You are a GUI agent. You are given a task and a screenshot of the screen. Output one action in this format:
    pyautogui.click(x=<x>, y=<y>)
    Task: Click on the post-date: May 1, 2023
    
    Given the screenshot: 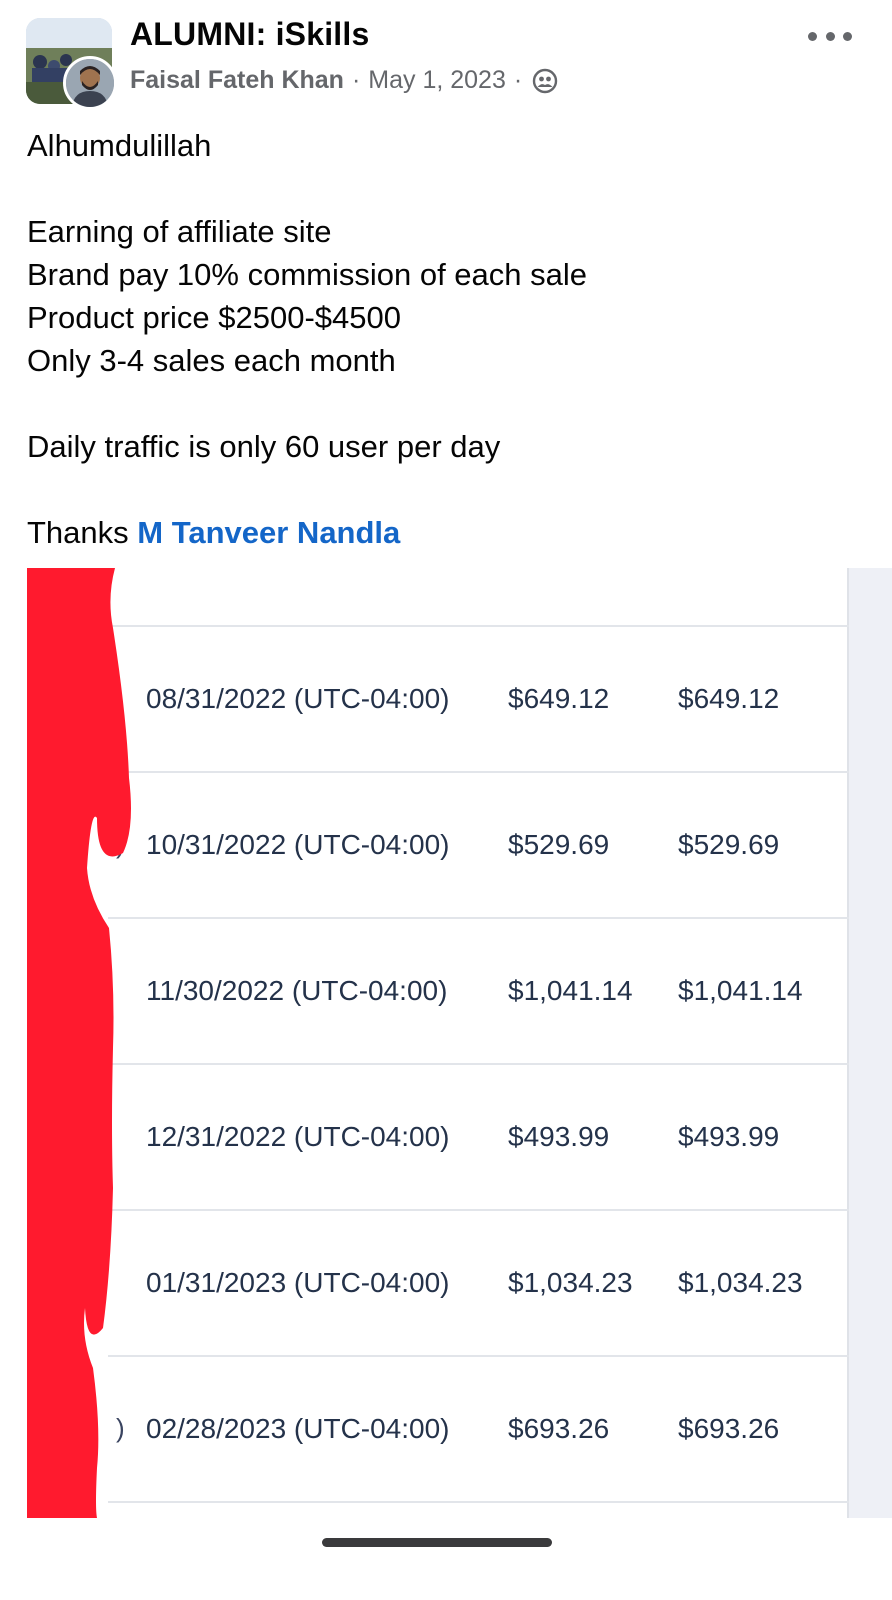 What is the action you would take?
    pyautogui.click(x=437, y=80)
    